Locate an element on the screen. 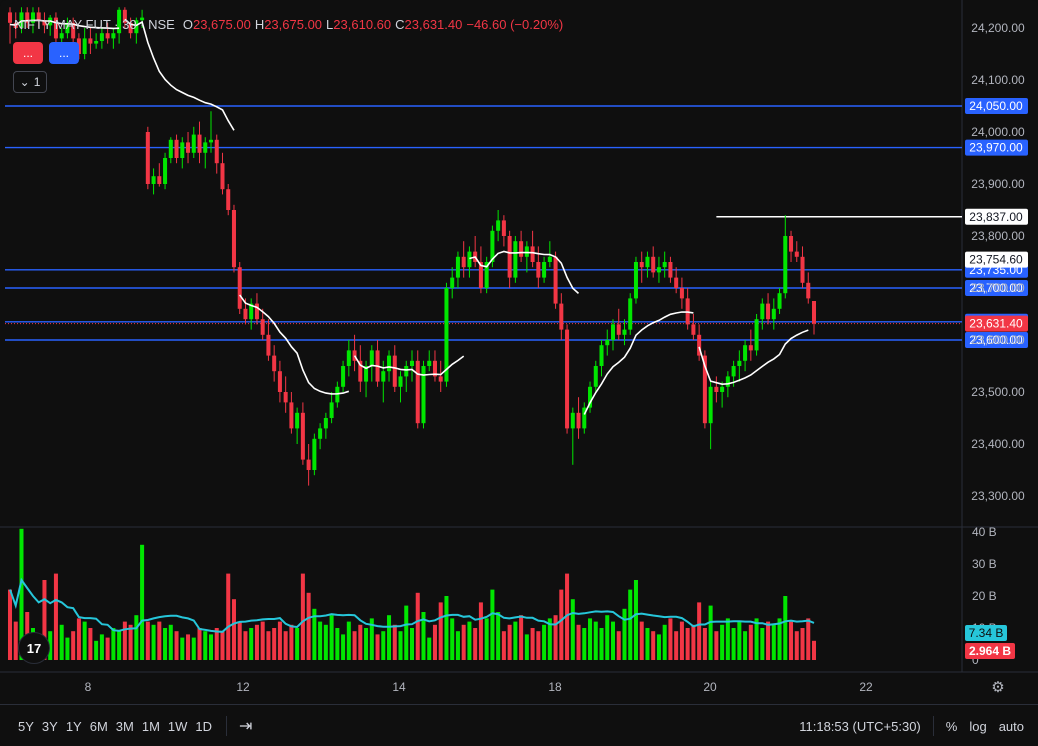  auto-scale-toggle: auto is located at coordinates (1011, 726).